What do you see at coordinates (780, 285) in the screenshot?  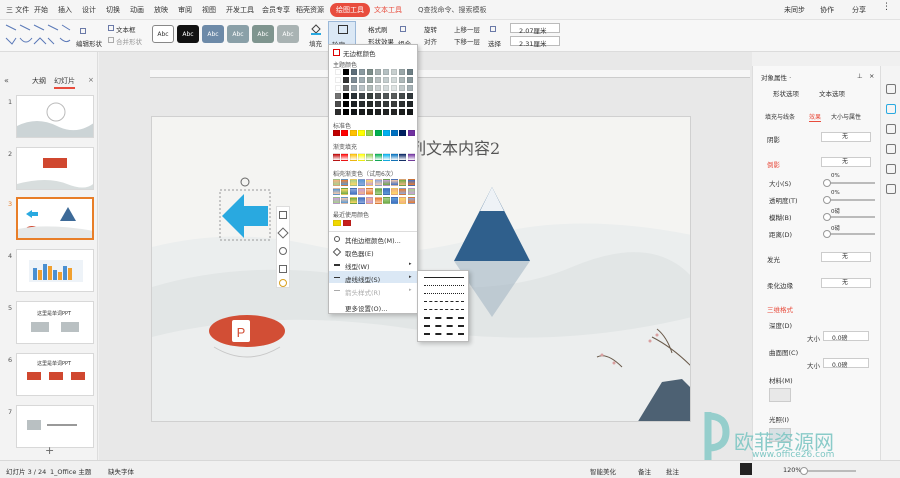 I see `soft-edges-label: 柔化边缘` at bounding box center [780, 285].